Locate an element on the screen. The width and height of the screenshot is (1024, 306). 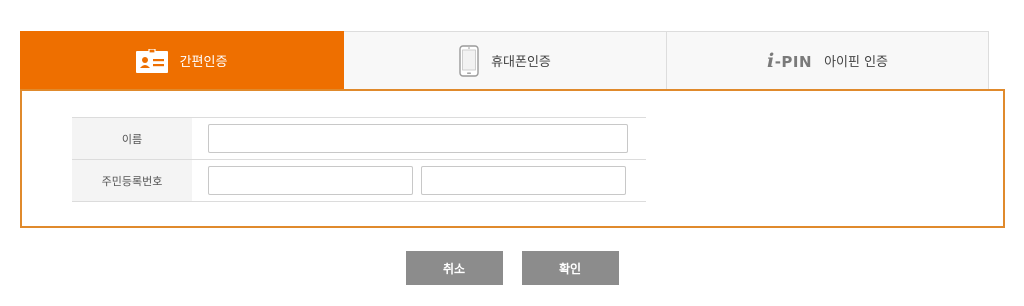
name-input is located at coordinates (418, 138).